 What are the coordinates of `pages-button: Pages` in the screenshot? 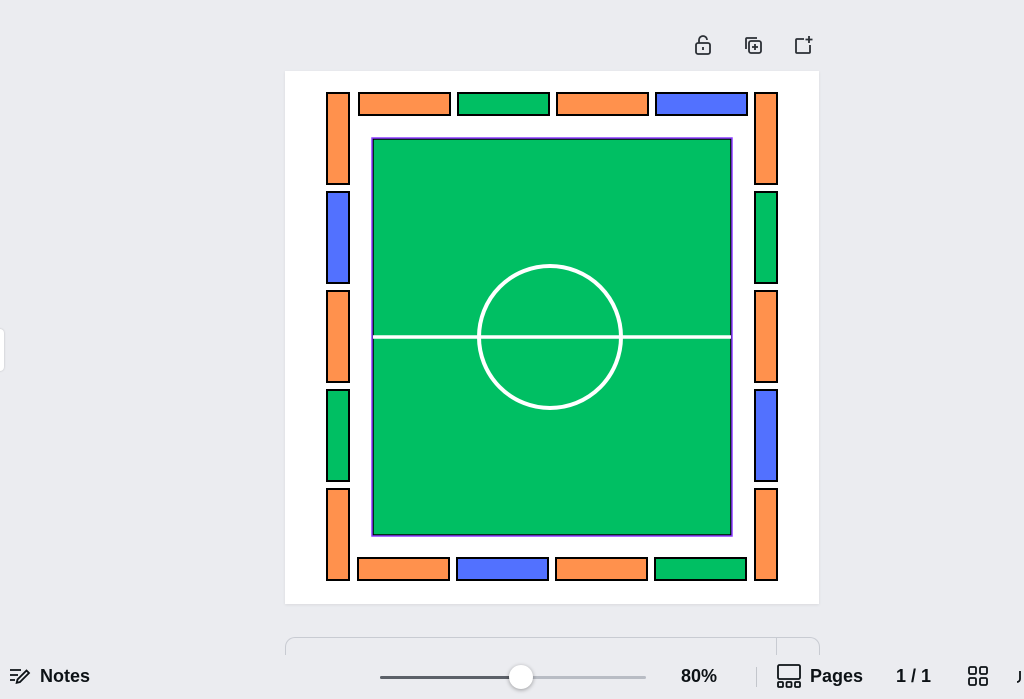 It's located at (819, 676).